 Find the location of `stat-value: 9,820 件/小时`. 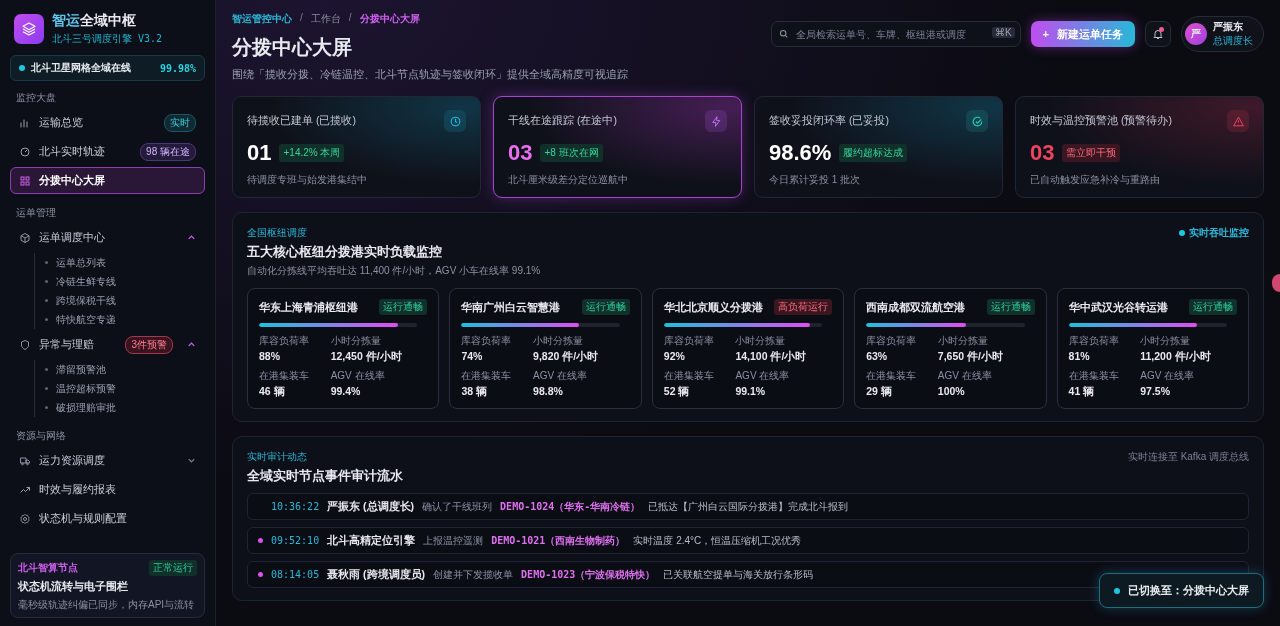

stat-value: 9,820 件/小时 is located at coordinates (566, 357).